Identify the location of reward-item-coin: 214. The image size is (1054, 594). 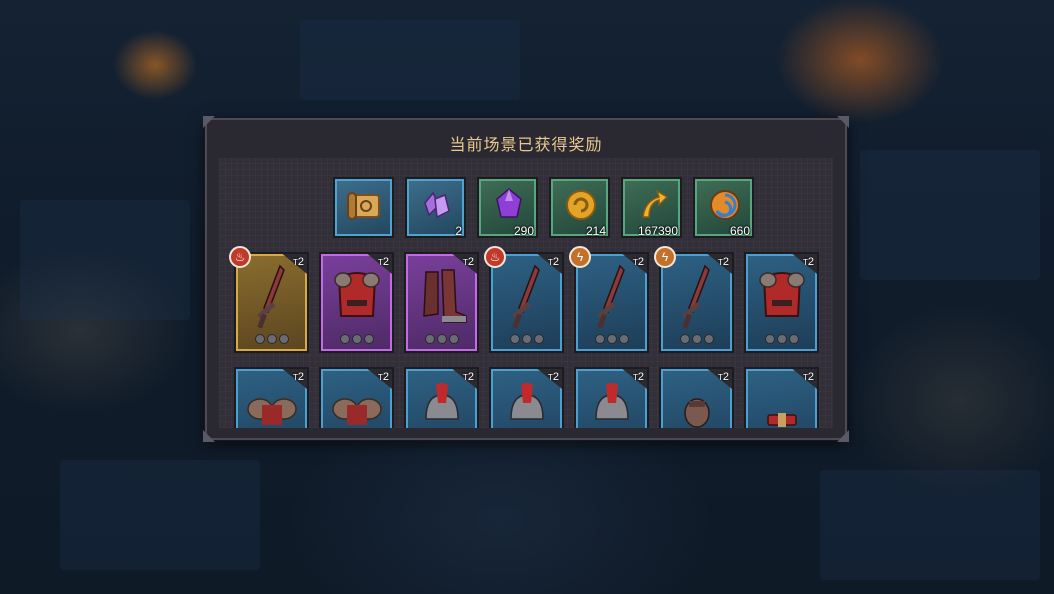
(579, 207).